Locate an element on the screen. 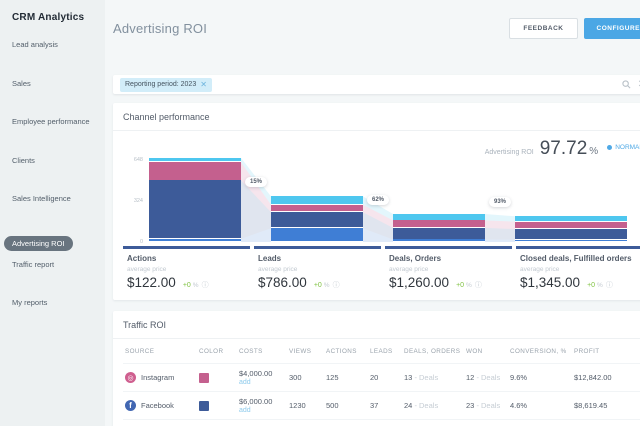 Image resolution: width=640 pixels, height=426 pixels. column-header-color: COLOR is located at coordinates (211, 351).